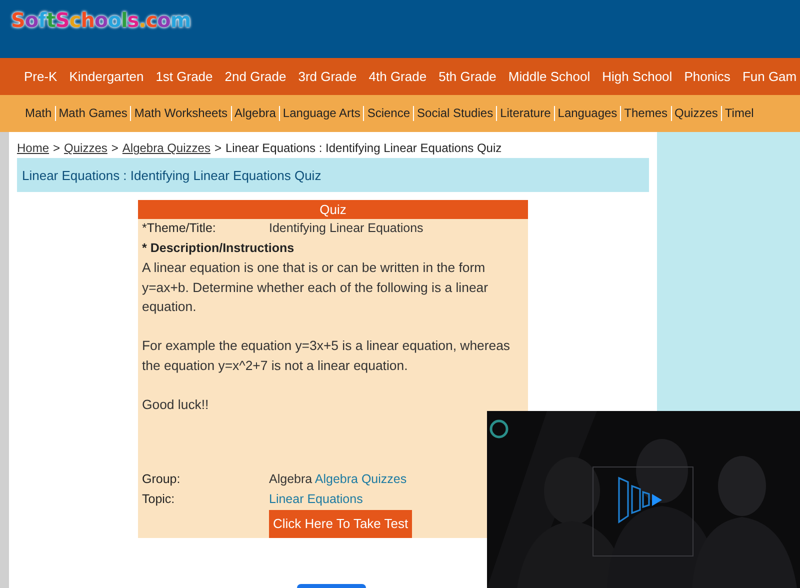 This screenshot has height=588, width=800. I want to click on field-label: *Theme/Title:, so click(179, 228).